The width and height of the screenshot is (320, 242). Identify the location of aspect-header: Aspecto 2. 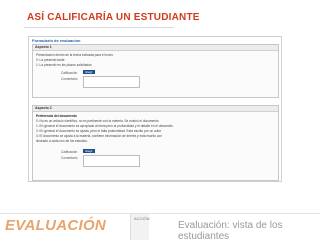
(155, 109).